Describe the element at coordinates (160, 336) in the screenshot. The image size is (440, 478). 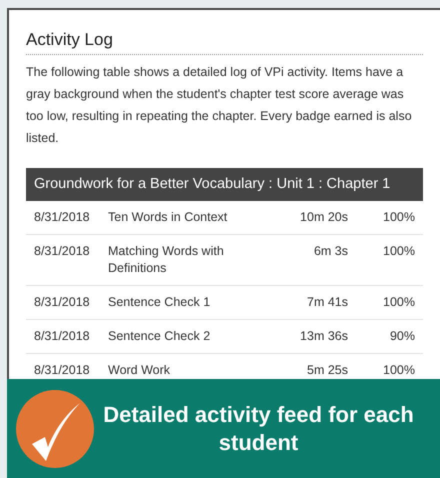
I see `activity-cell-text: Sentence Check 2` at that location.